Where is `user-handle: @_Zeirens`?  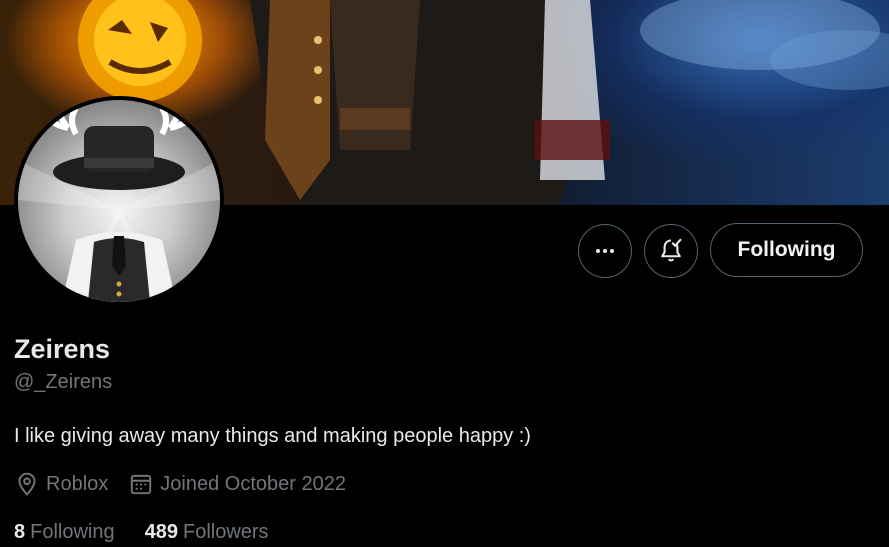
user-handle: @_Zeirens is located at coordinates (63, 382).